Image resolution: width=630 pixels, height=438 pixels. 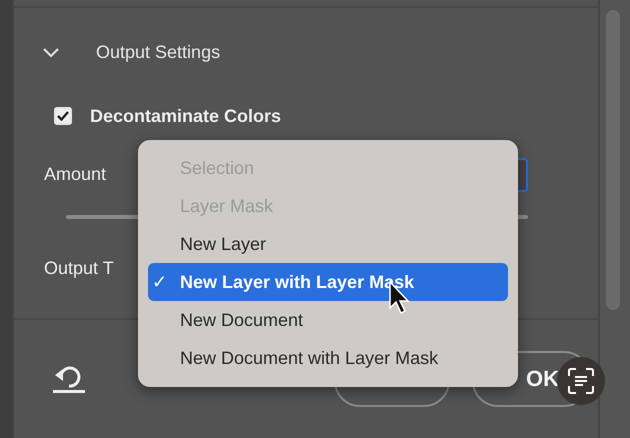 What do you see at coordinates (63, 116) in the screenshot?
I see `checkbox` at bounding box center [63, 116].